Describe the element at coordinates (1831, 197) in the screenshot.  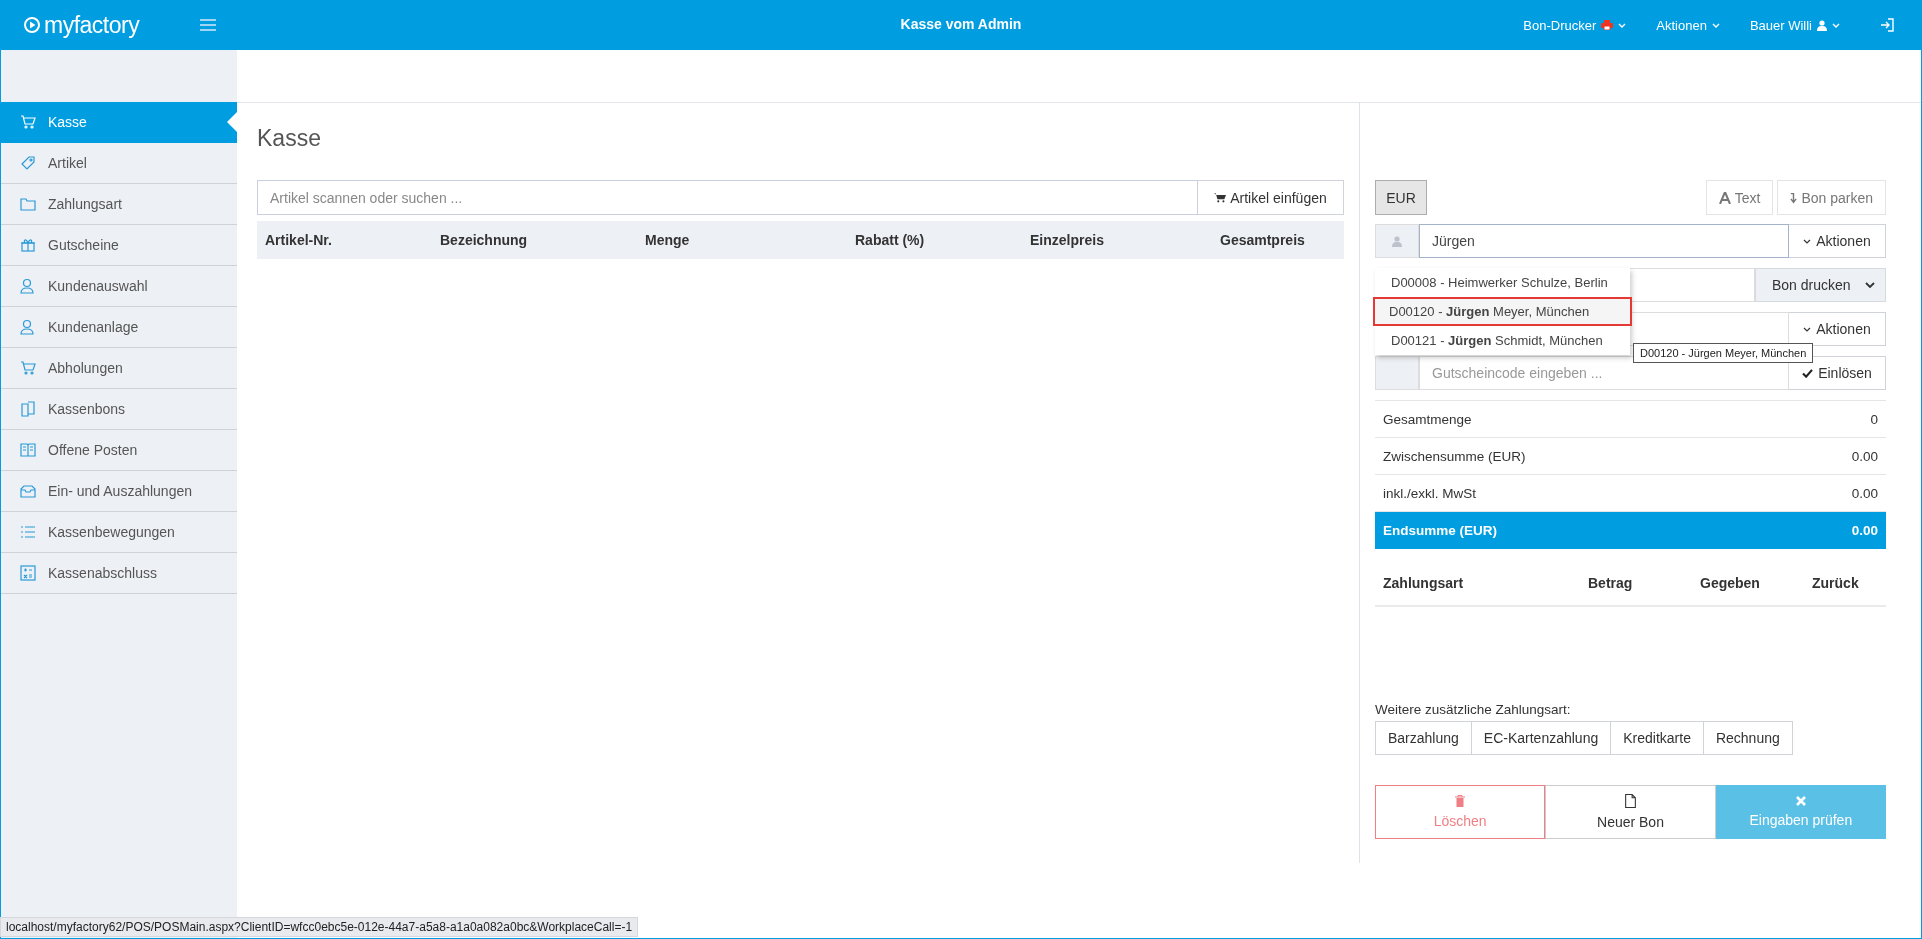
I see `toolbar-button: Bon parken` at that location.